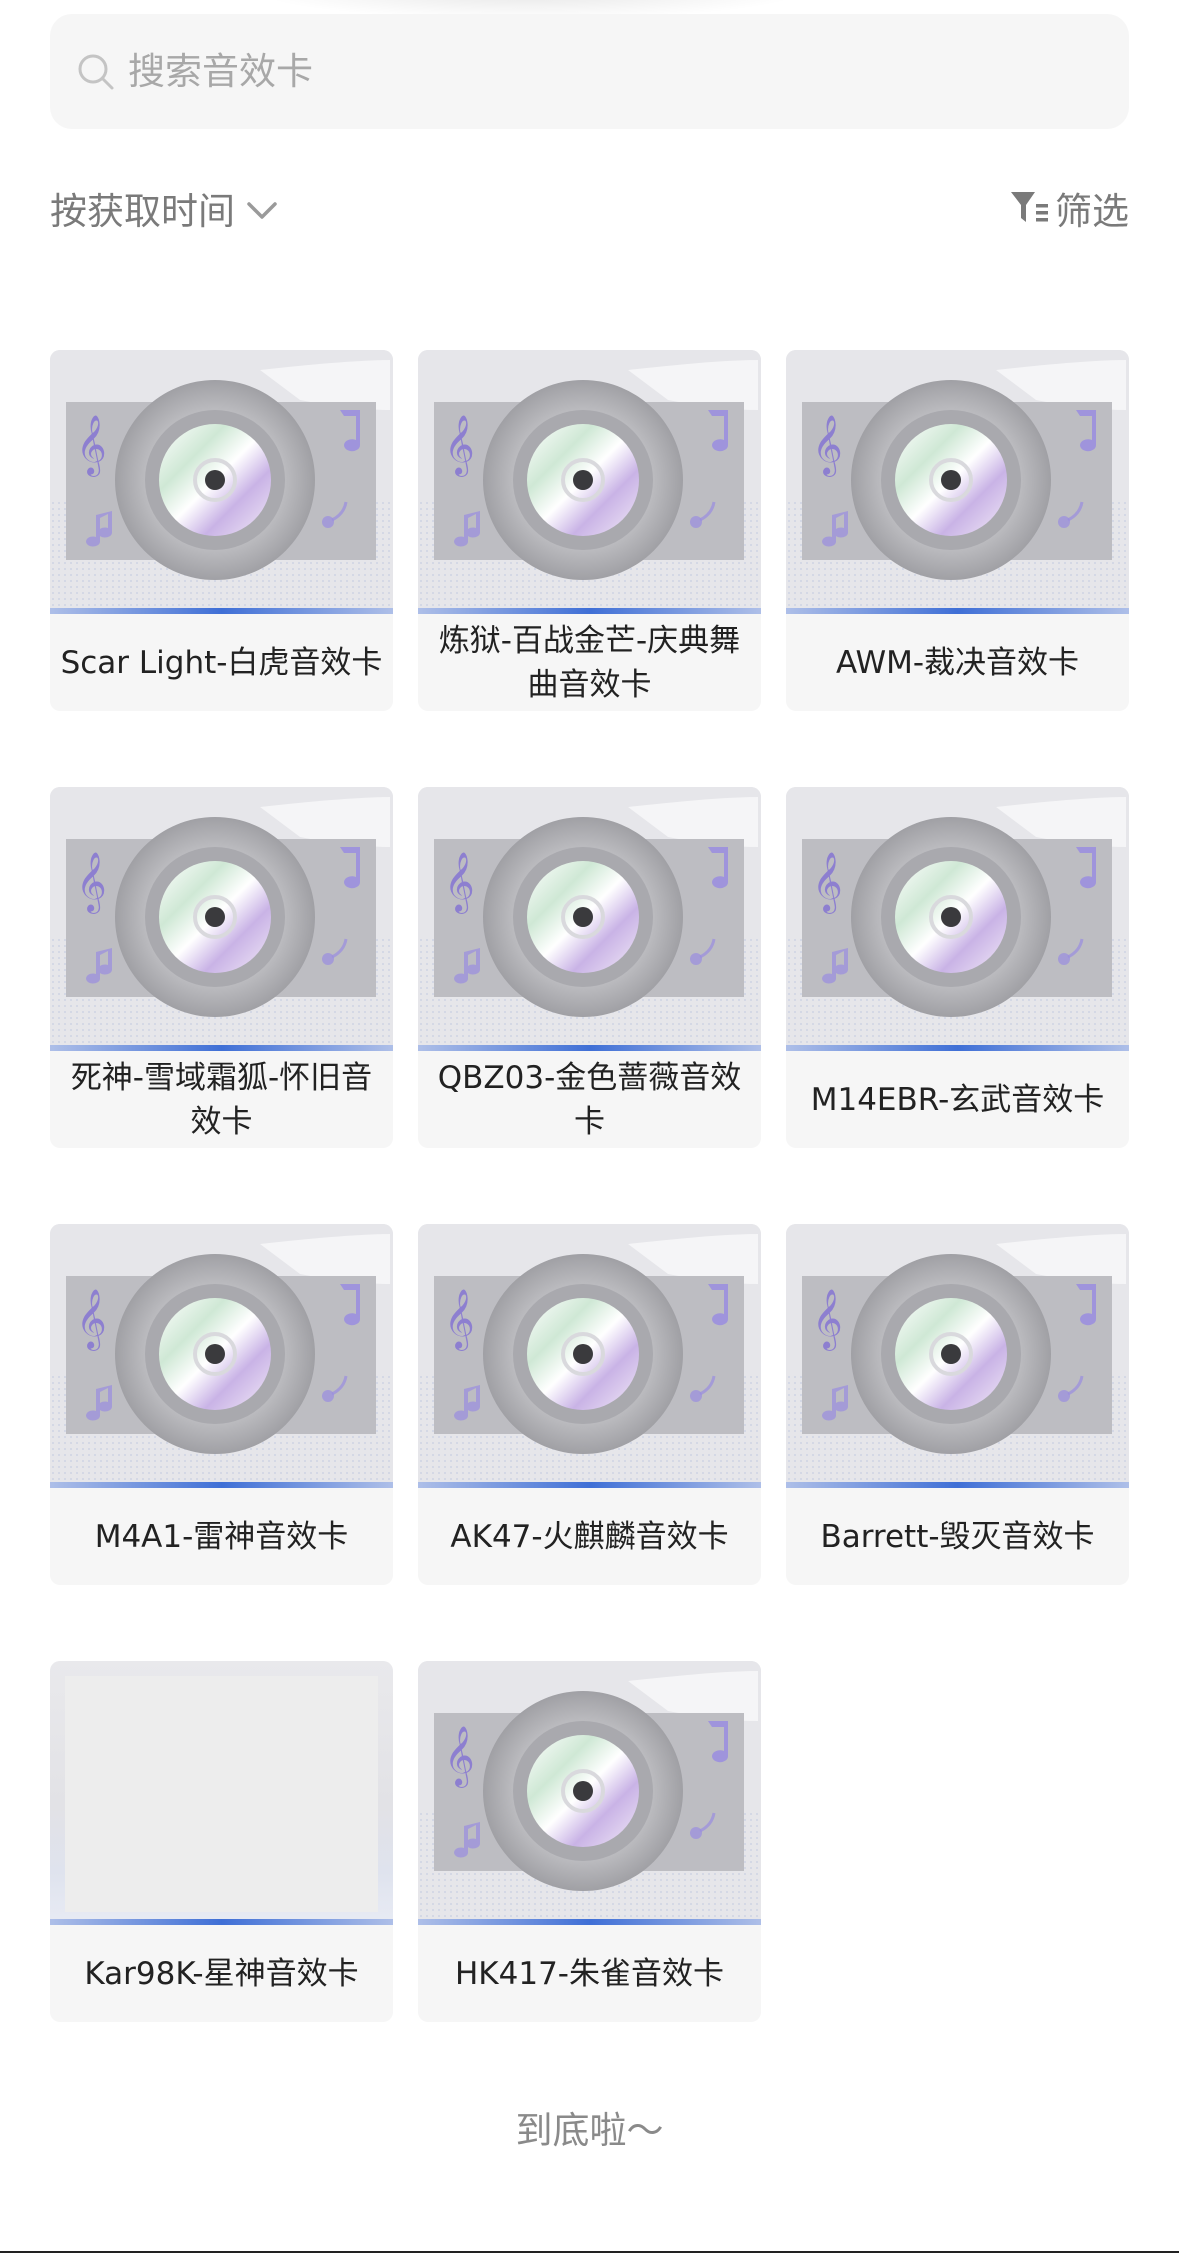 Image resolution: width=1179 pixels, height=2253 pixels. I want to click on chevron-down-icon, so click(262, 210).